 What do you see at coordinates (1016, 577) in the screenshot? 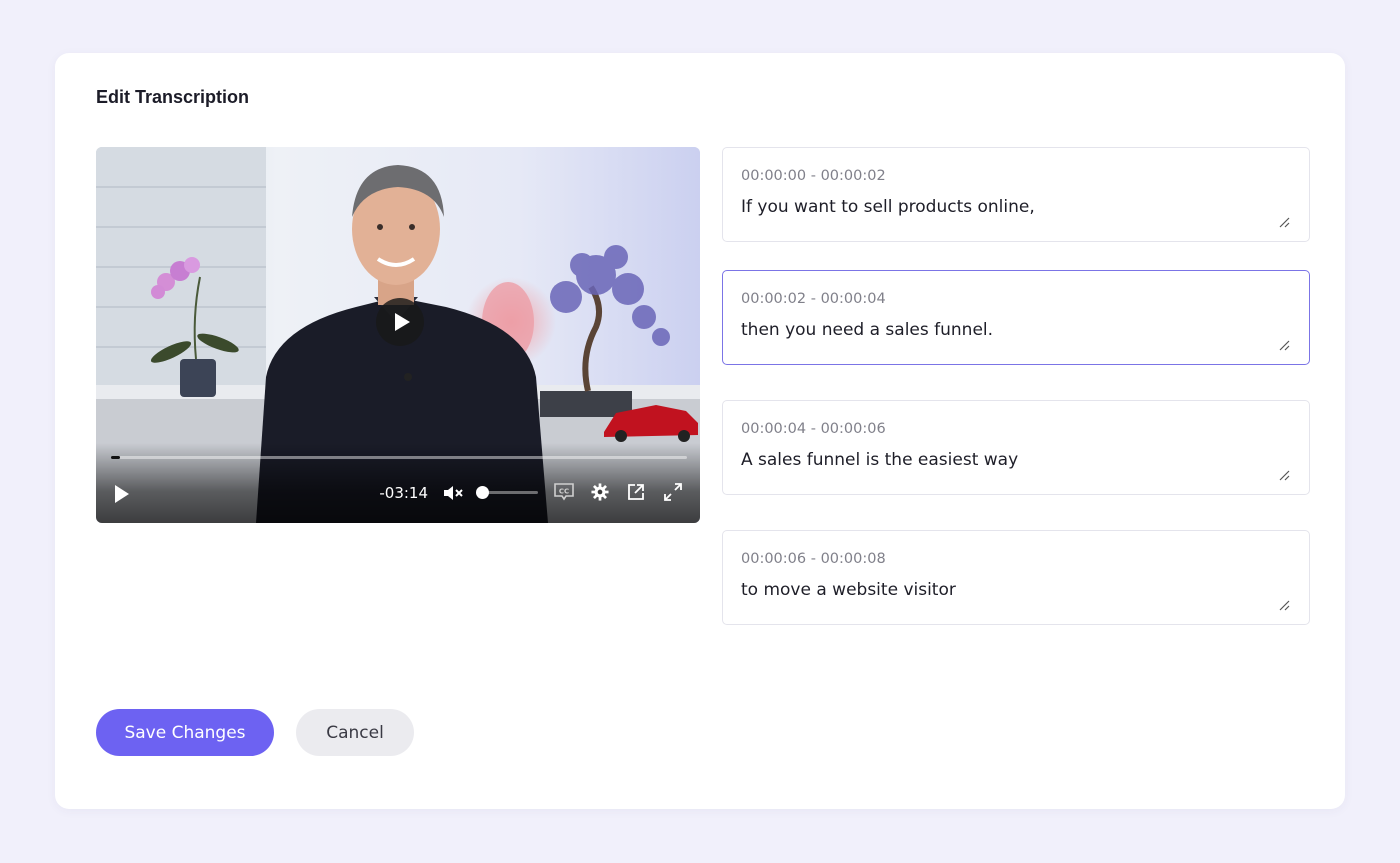
I see `transcript-segment: 00:00:06 - 00:00:08` at bounding box center [1016, 577].